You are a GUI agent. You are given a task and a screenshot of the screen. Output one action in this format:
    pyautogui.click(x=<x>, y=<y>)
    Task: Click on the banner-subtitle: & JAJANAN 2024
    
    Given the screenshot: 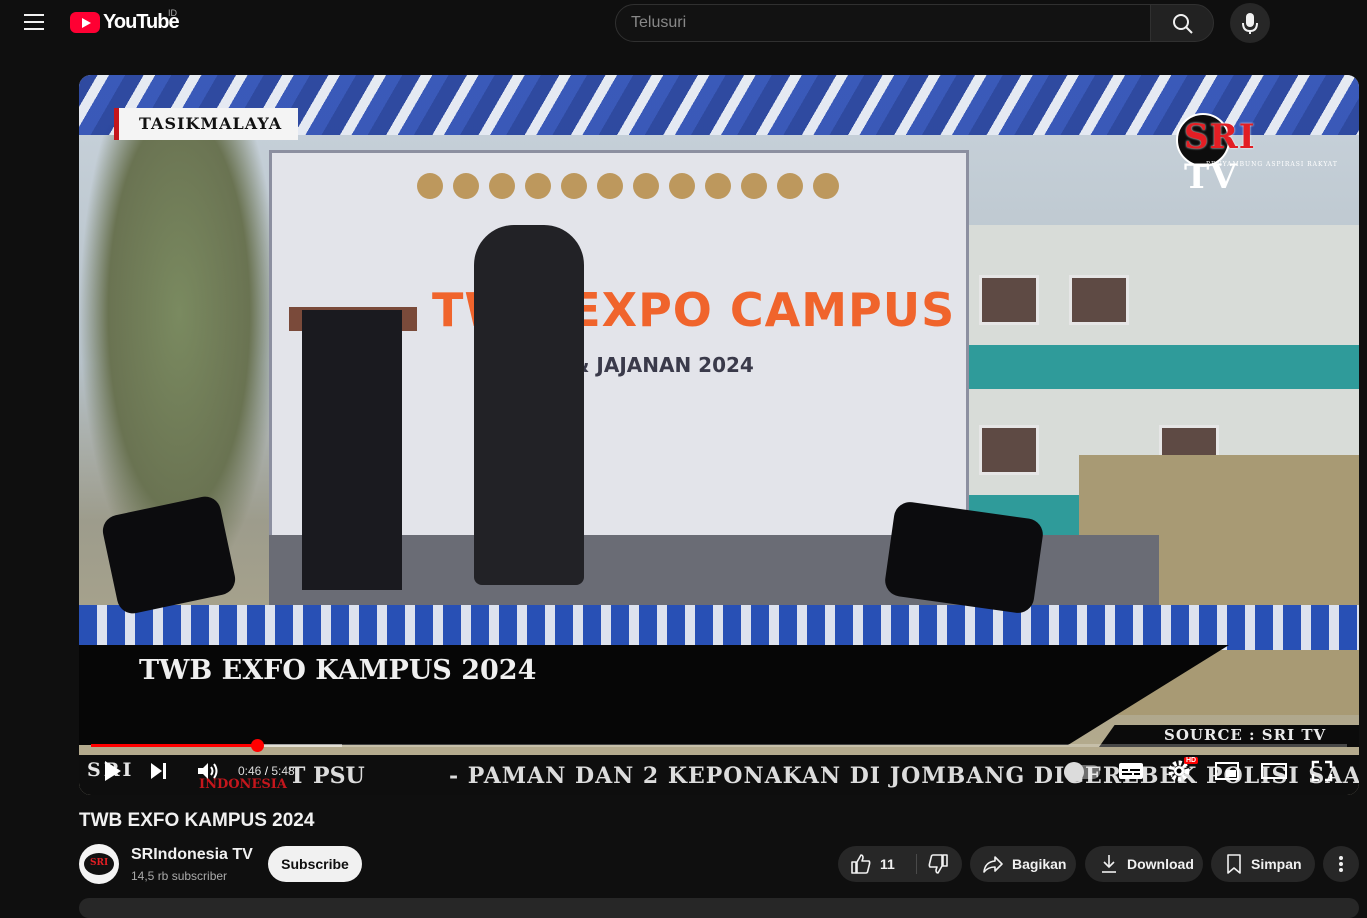 What is the action you would take?
    pyautogui.click(x=663, y=365)
    